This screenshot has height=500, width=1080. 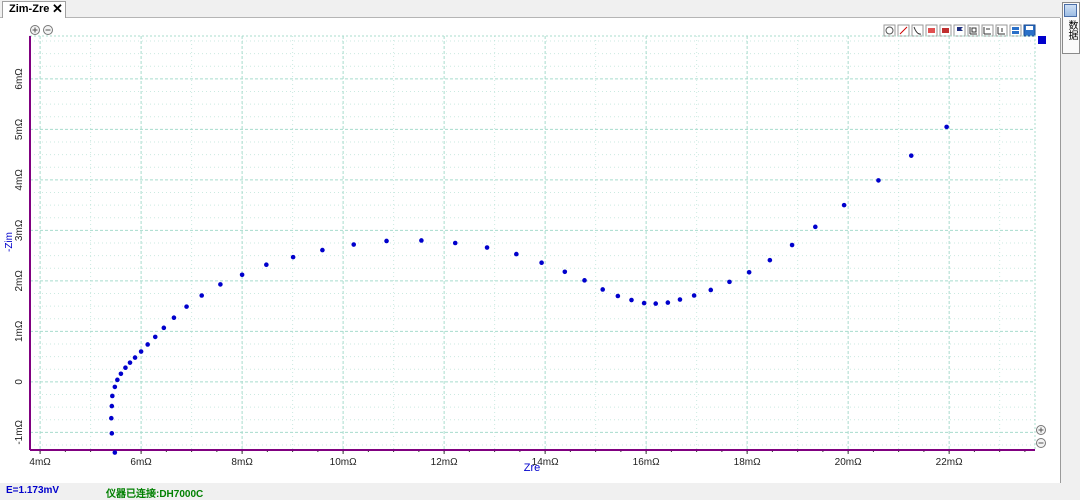 I want to click on target-icon, so click(x=889, y=30).